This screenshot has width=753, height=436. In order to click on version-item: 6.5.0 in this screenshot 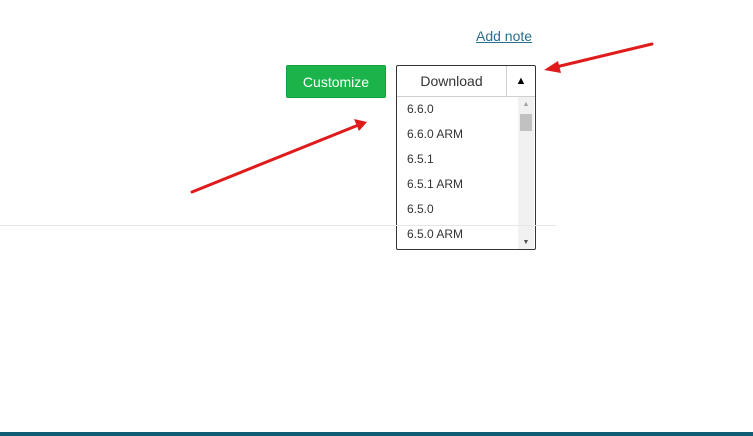, I will do `click(457, 209)`.